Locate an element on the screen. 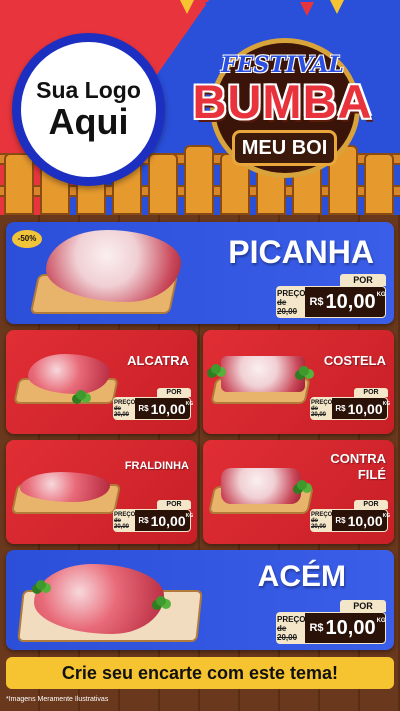 The width and height of the screenshot is (400, 711). product-title: COSTELA is located at coordinates (354, 360).